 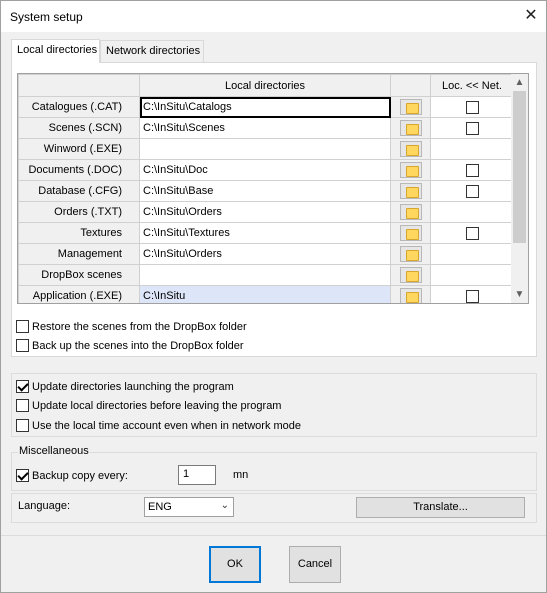 What do you see at coordinates (241, 475) in the screenshot?
I see `backup-unit-label: mn` at bounding box center [241, 475].